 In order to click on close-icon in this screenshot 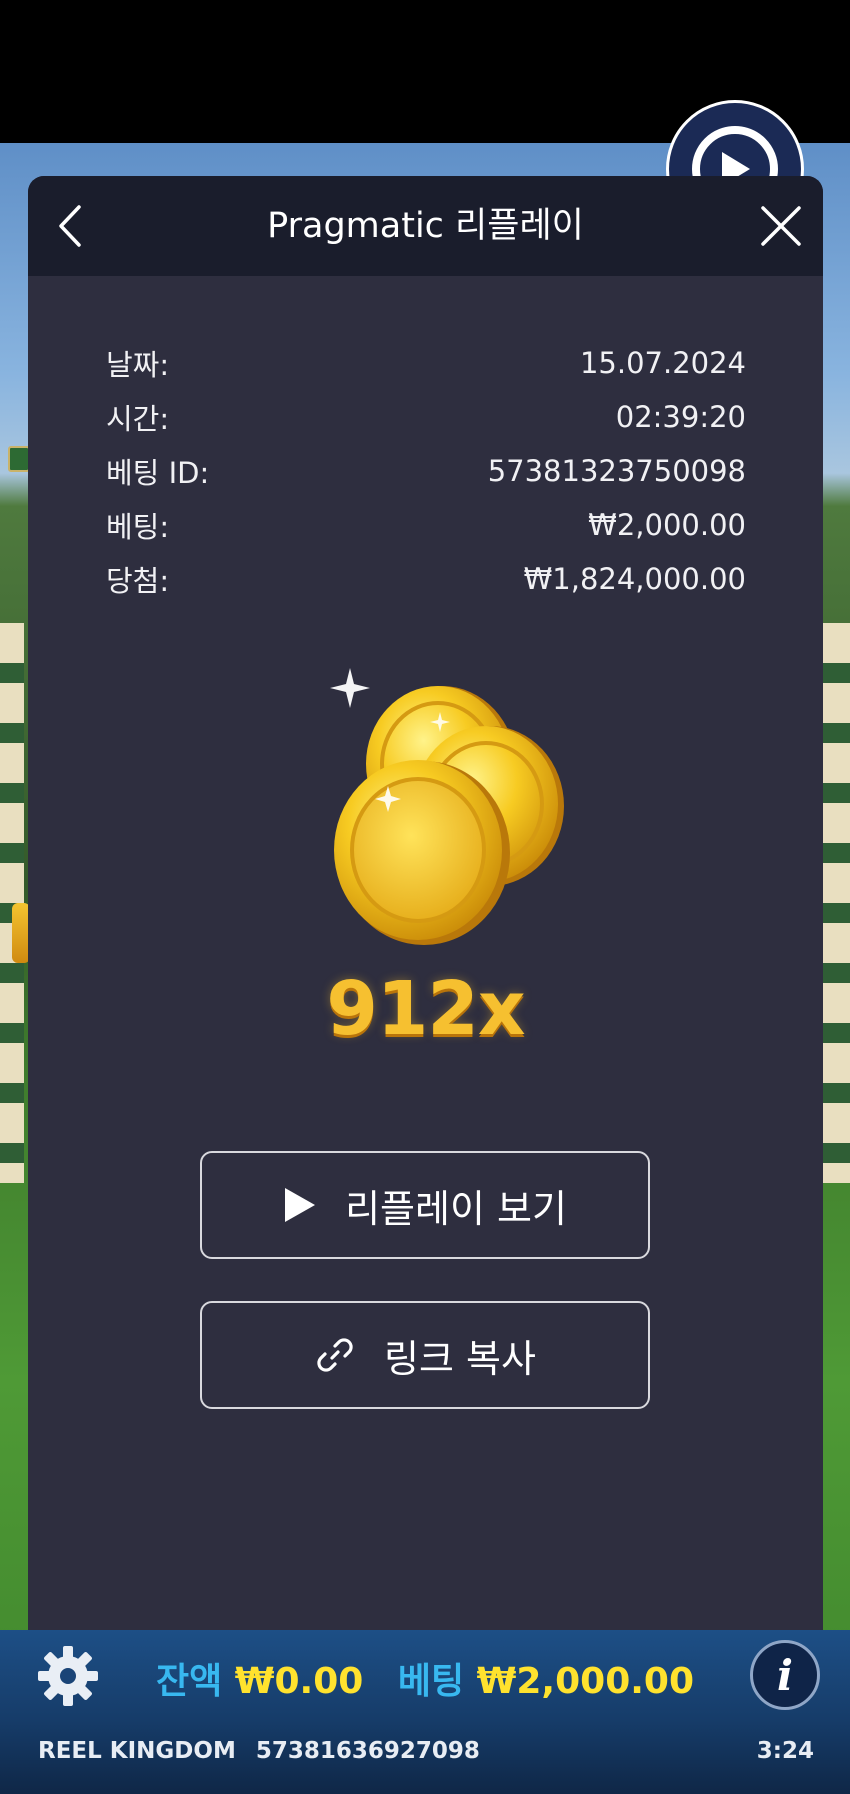, I will do `click(781, 226)`.